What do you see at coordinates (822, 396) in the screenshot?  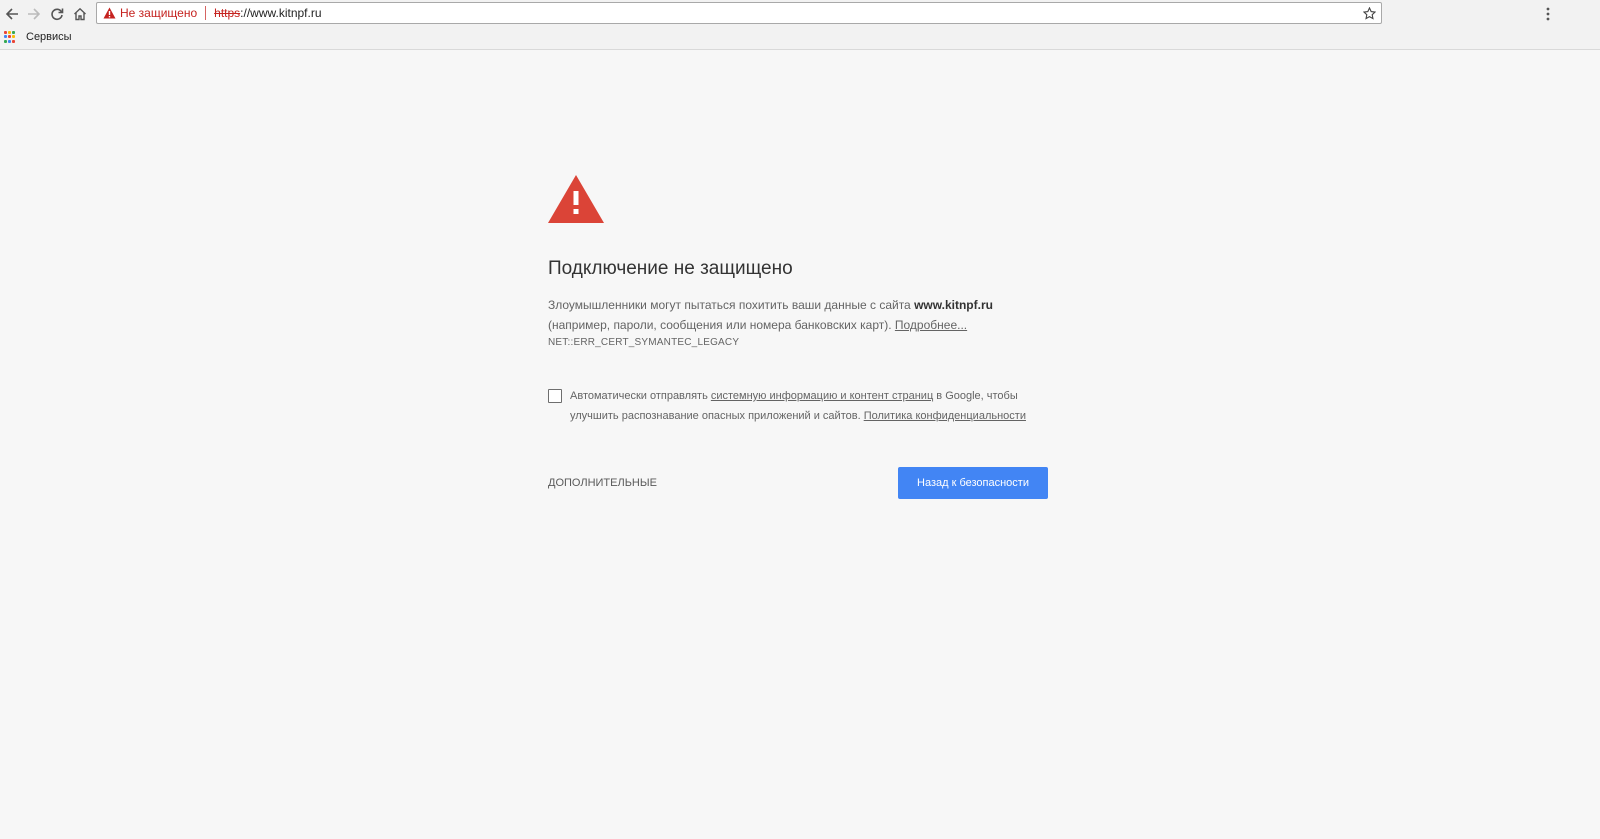 I see `system-info-link: системную информацию и контент страниц` at bounding box center [822, 396].